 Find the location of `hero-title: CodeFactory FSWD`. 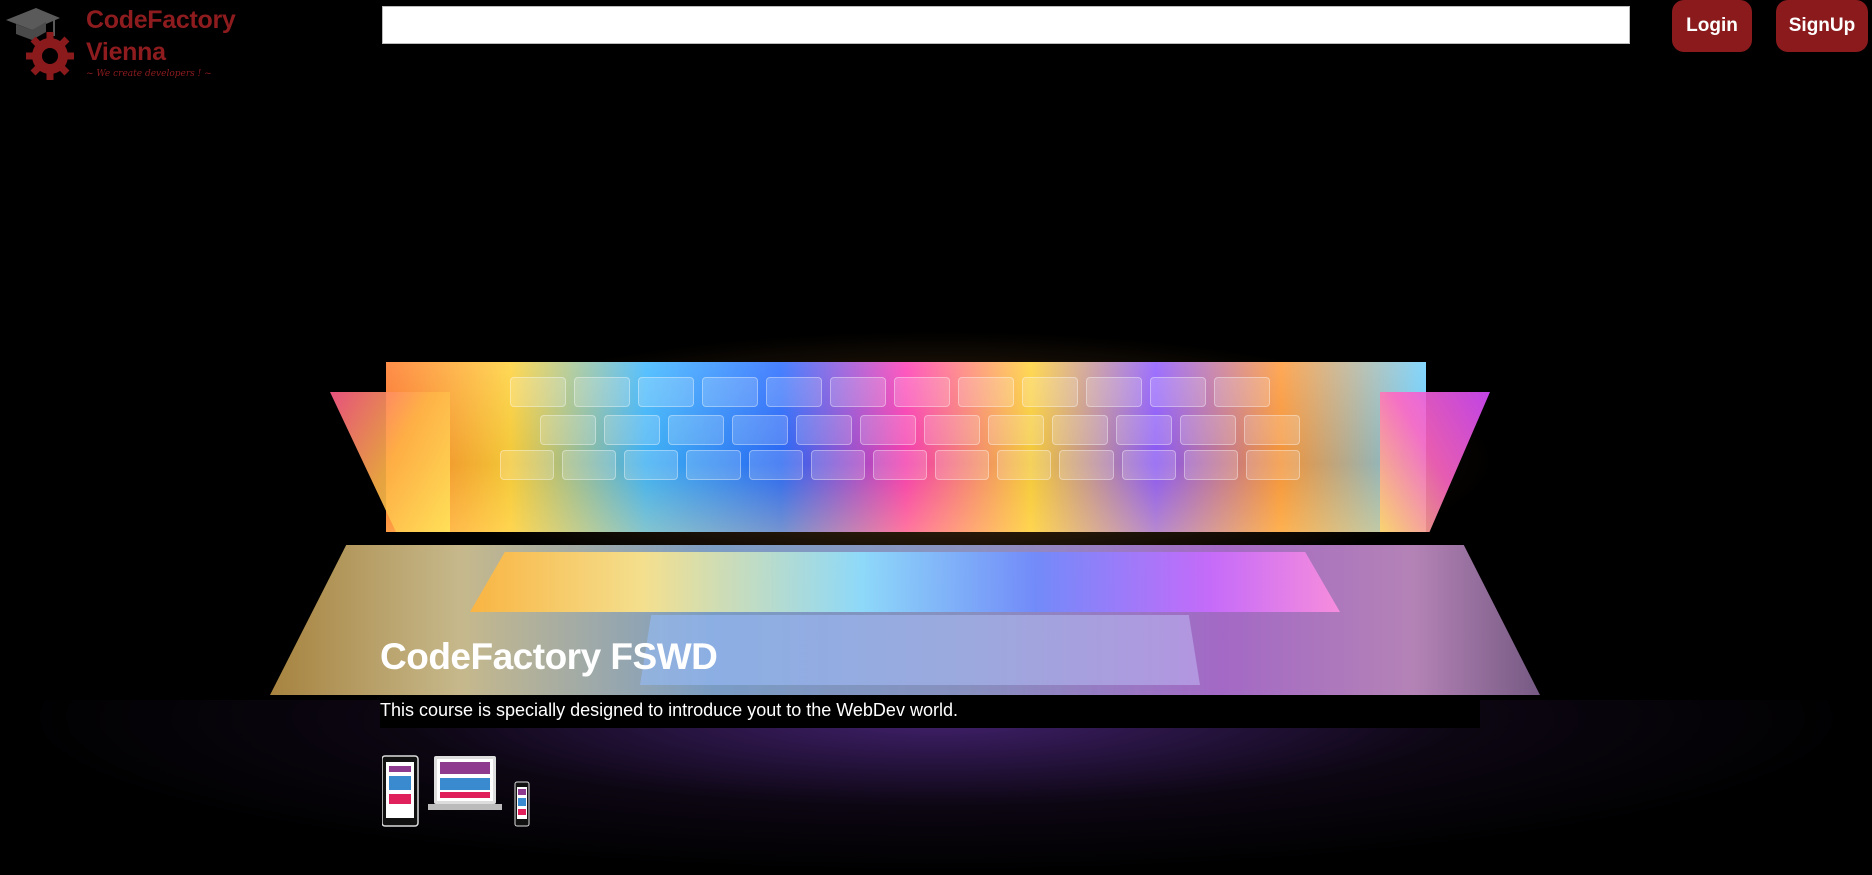

hero-title: CodeFactory FSWD is located at coordinates (549, 656).